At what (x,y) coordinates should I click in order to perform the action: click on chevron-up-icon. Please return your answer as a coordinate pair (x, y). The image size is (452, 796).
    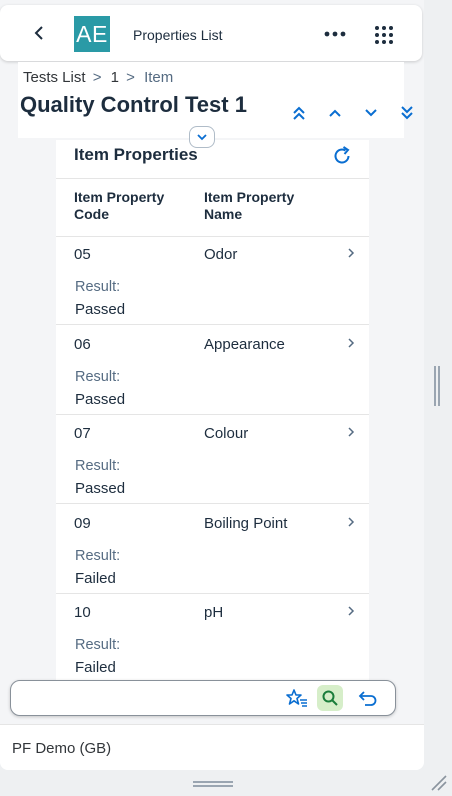
    Looking at the image, I should click on (335, 113).